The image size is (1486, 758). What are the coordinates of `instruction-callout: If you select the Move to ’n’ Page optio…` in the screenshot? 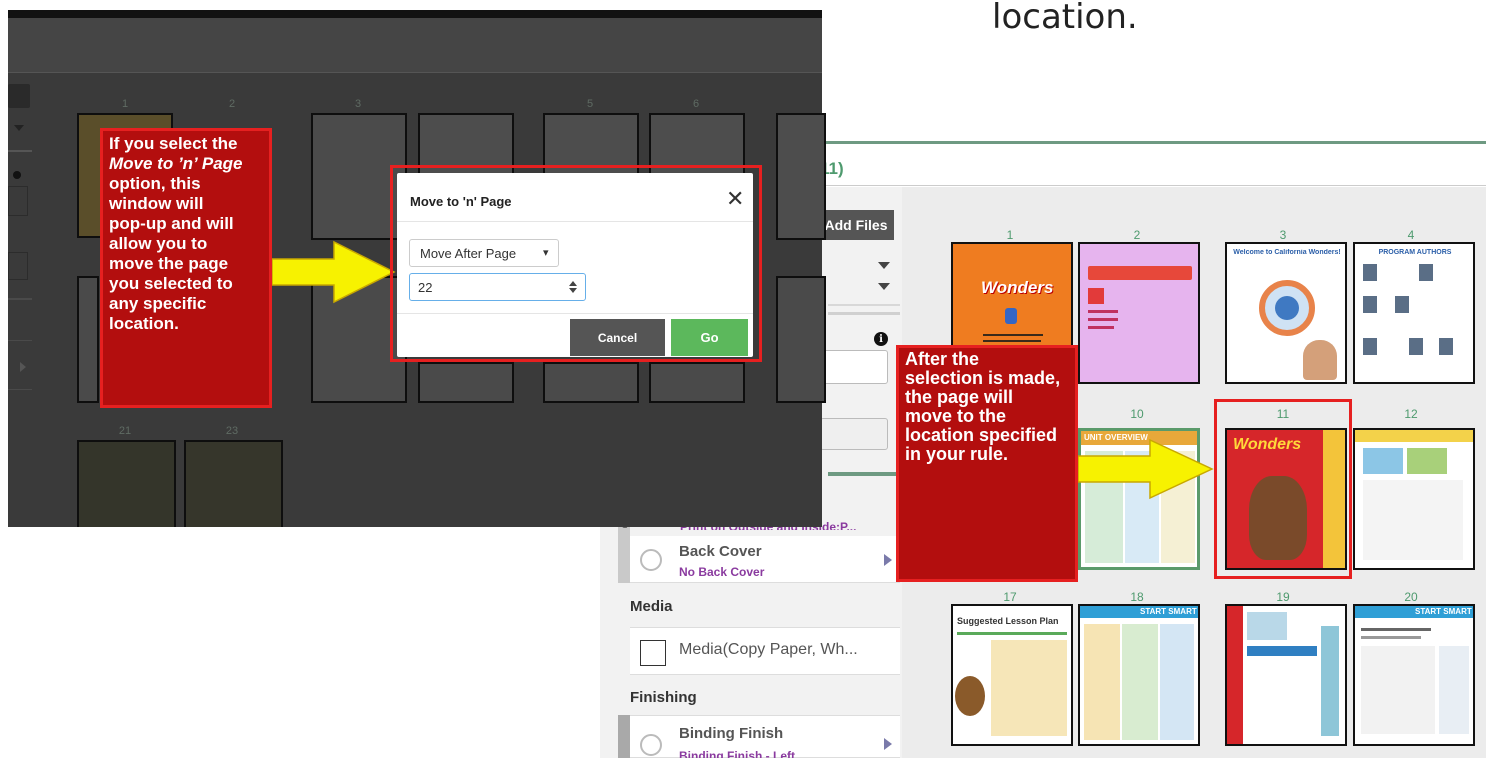 It's located at (186, 268).